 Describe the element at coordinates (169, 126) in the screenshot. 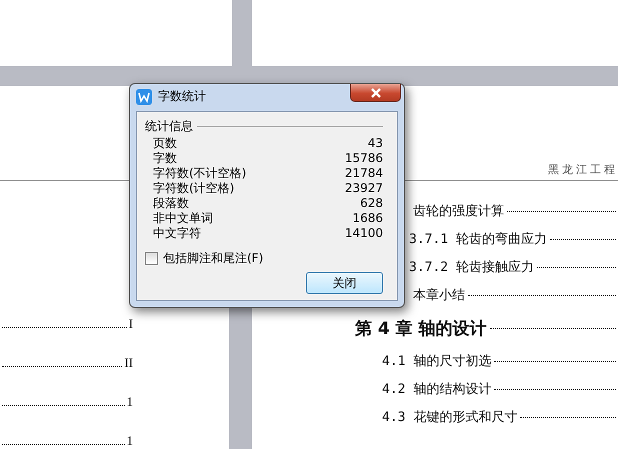

I see `group-title: 统计信息` at that location.